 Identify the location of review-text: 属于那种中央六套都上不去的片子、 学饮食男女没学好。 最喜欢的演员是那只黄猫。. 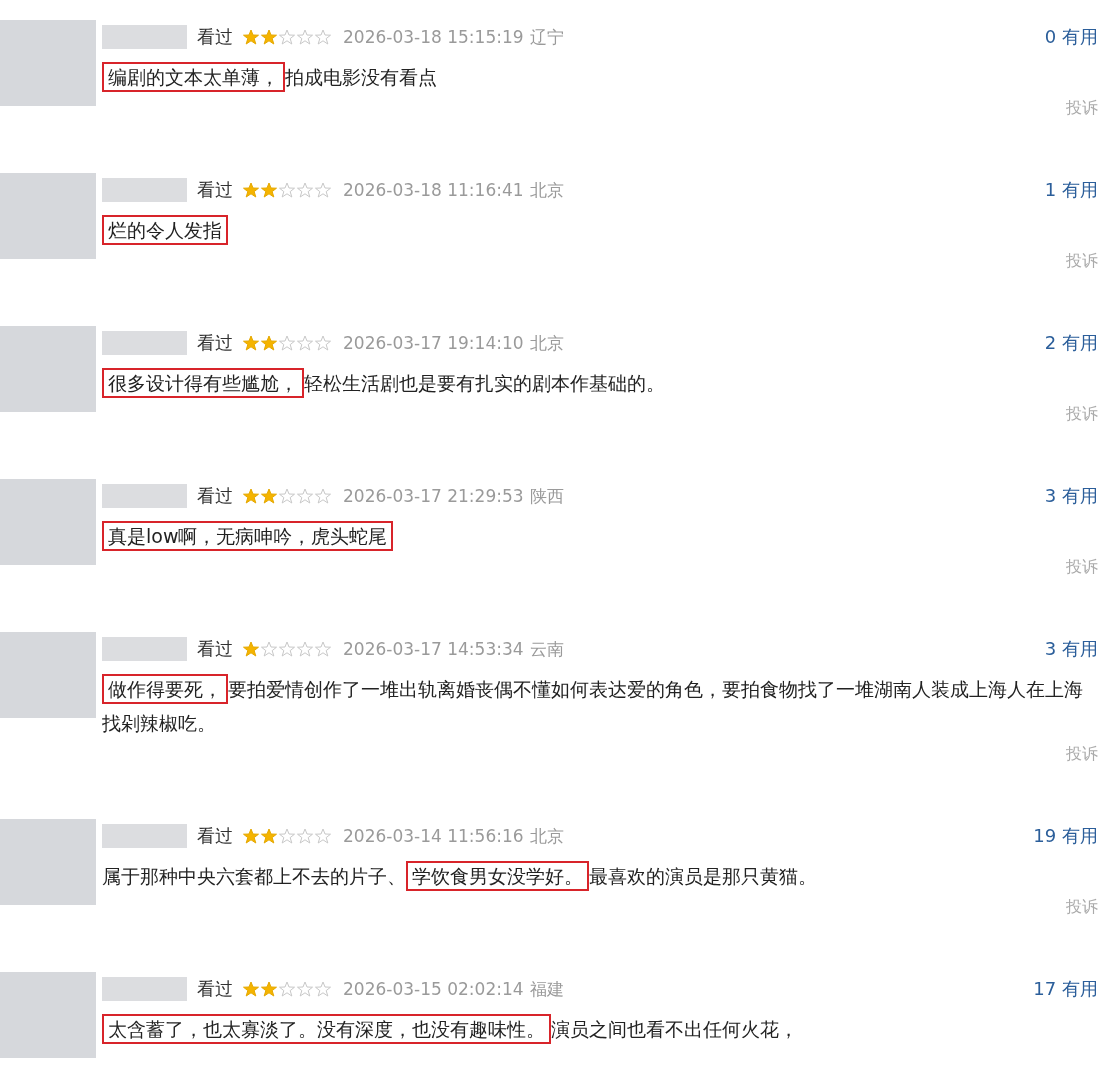
(600, 876).